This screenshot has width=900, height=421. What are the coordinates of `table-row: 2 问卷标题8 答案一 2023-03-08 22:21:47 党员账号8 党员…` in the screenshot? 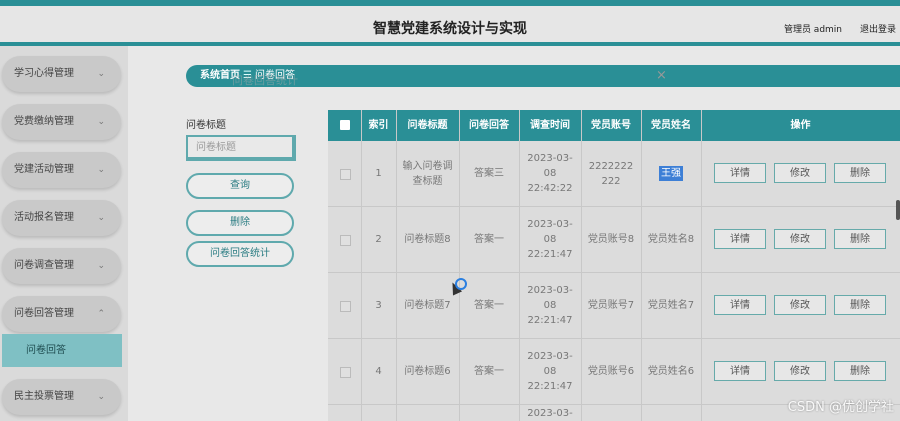 It's located at (614, 240).